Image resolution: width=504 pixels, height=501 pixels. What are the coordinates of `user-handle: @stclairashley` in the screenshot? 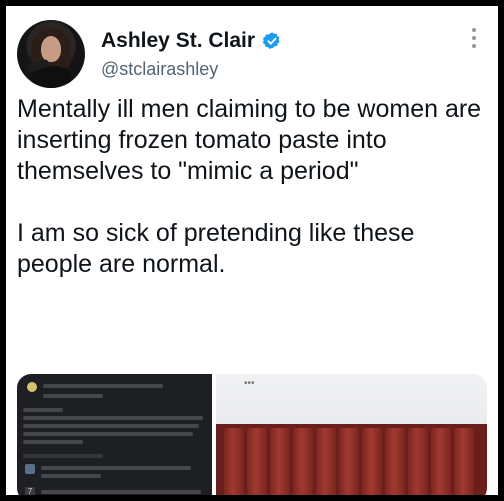 It's located at (159, 69).